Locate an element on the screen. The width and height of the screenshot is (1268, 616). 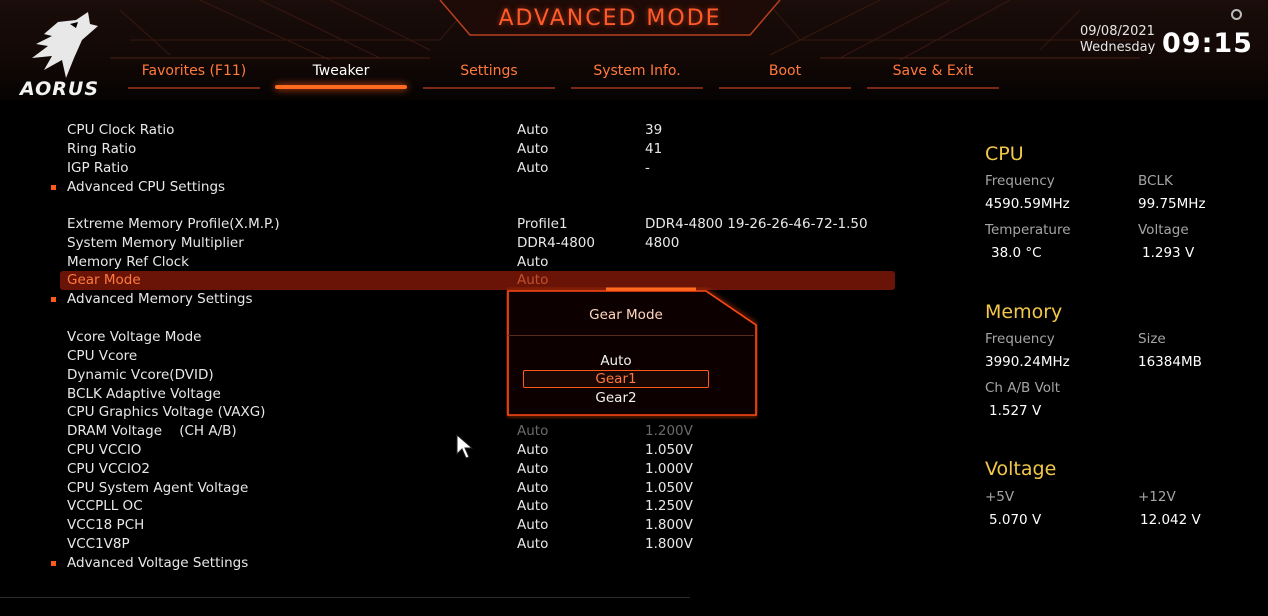
voltage-12v-label: +12V is located at coordinates (1157, 497).